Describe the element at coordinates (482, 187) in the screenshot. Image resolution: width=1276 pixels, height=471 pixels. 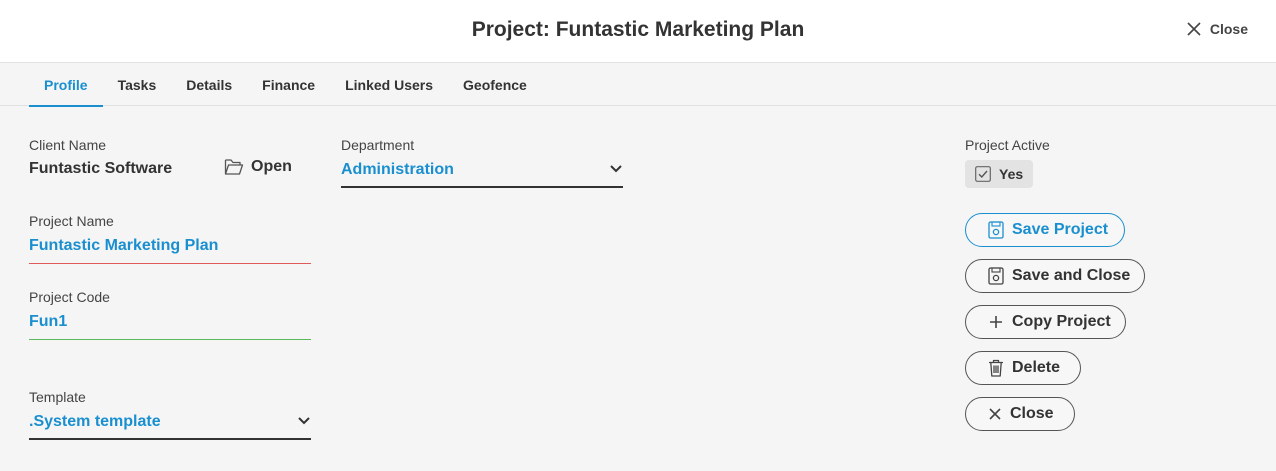
I see `department-underline` at that location.